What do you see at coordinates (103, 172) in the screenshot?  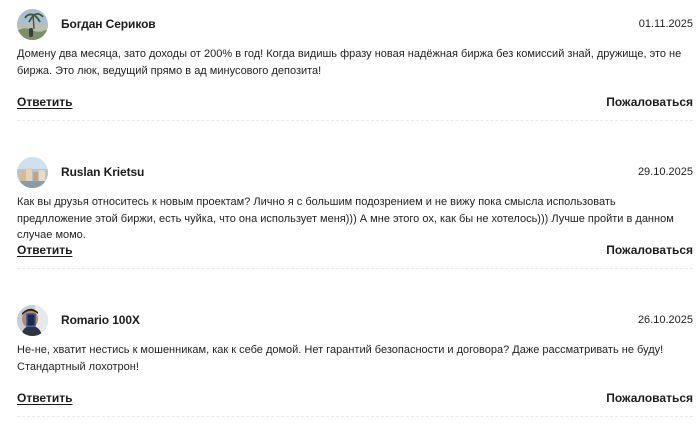 I see `comment-author: Ruslan Krietsu` at bounding box center [103, 172].